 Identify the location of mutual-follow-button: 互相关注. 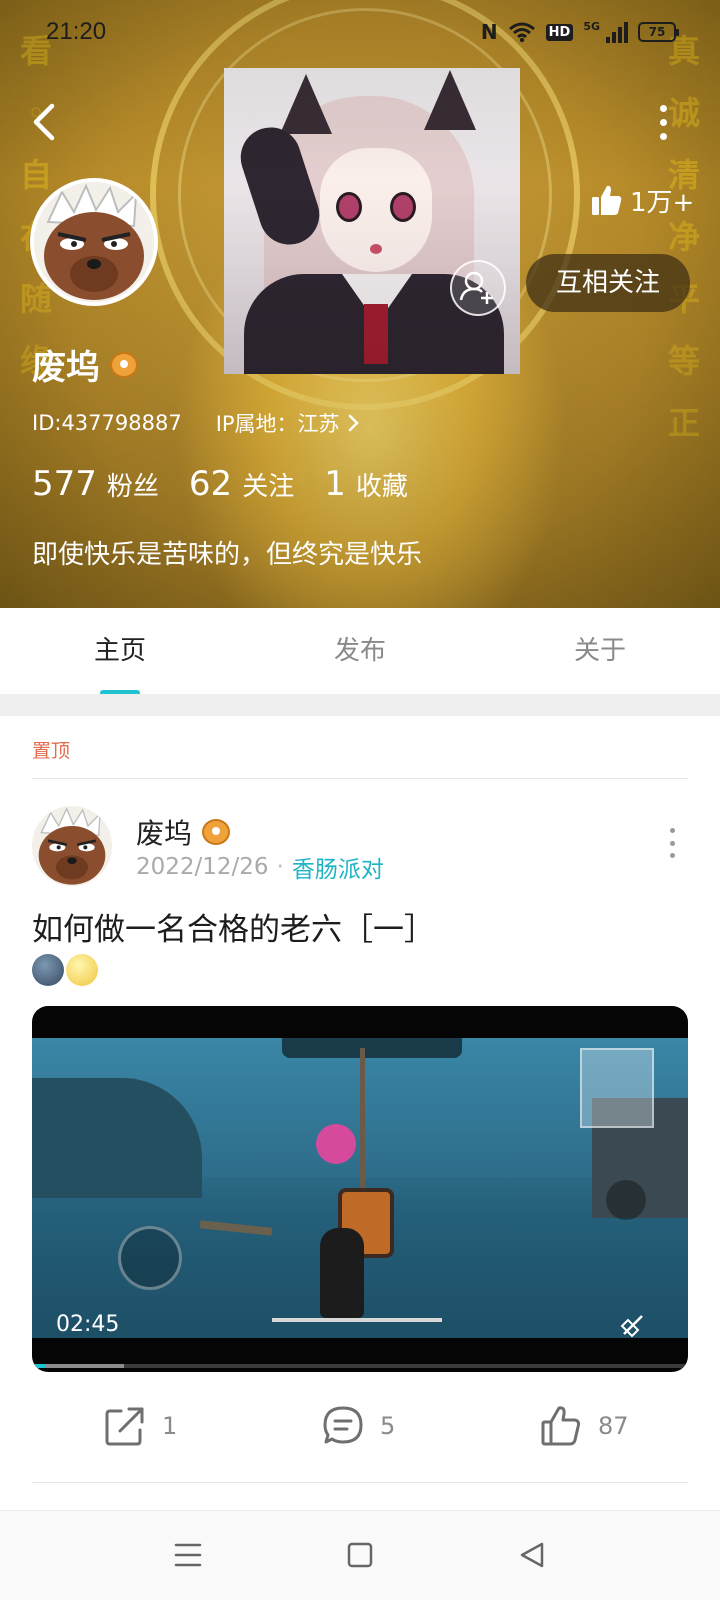
(608, 283).